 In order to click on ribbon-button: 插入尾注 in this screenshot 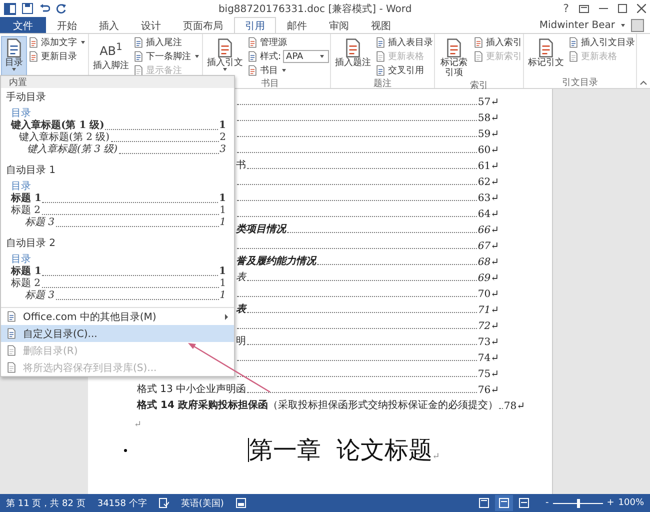, I will do `click(167, 42)`.